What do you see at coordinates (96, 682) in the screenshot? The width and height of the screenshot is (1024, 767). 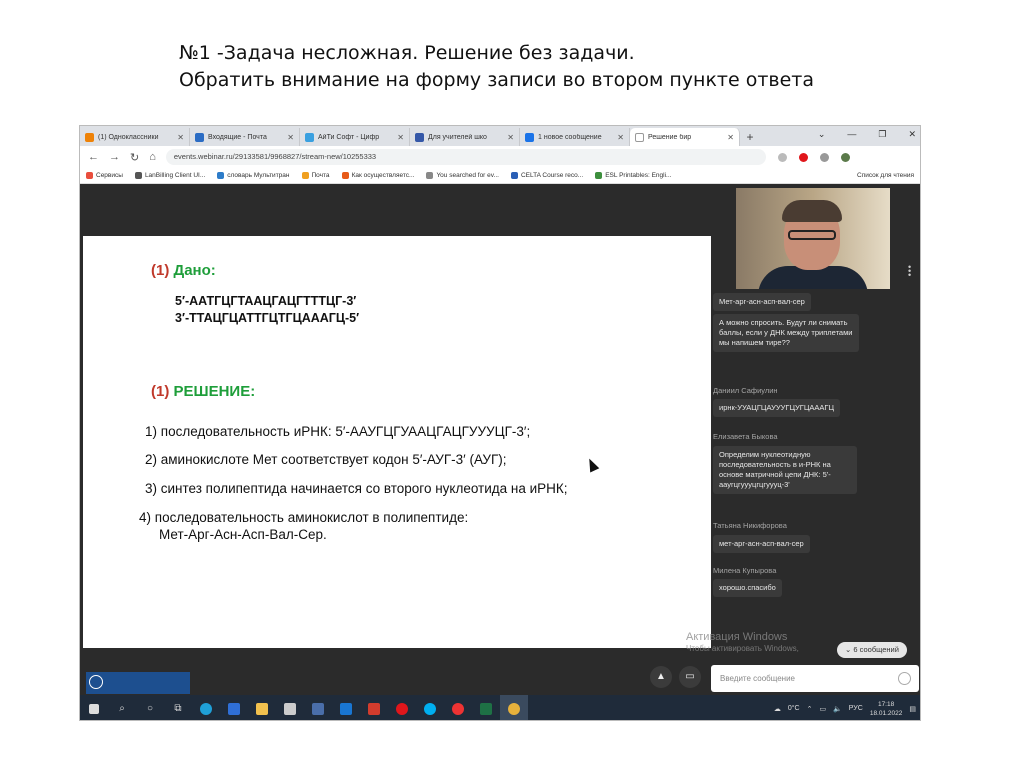 I see `seal-icon` at bounding box center [96, 682].